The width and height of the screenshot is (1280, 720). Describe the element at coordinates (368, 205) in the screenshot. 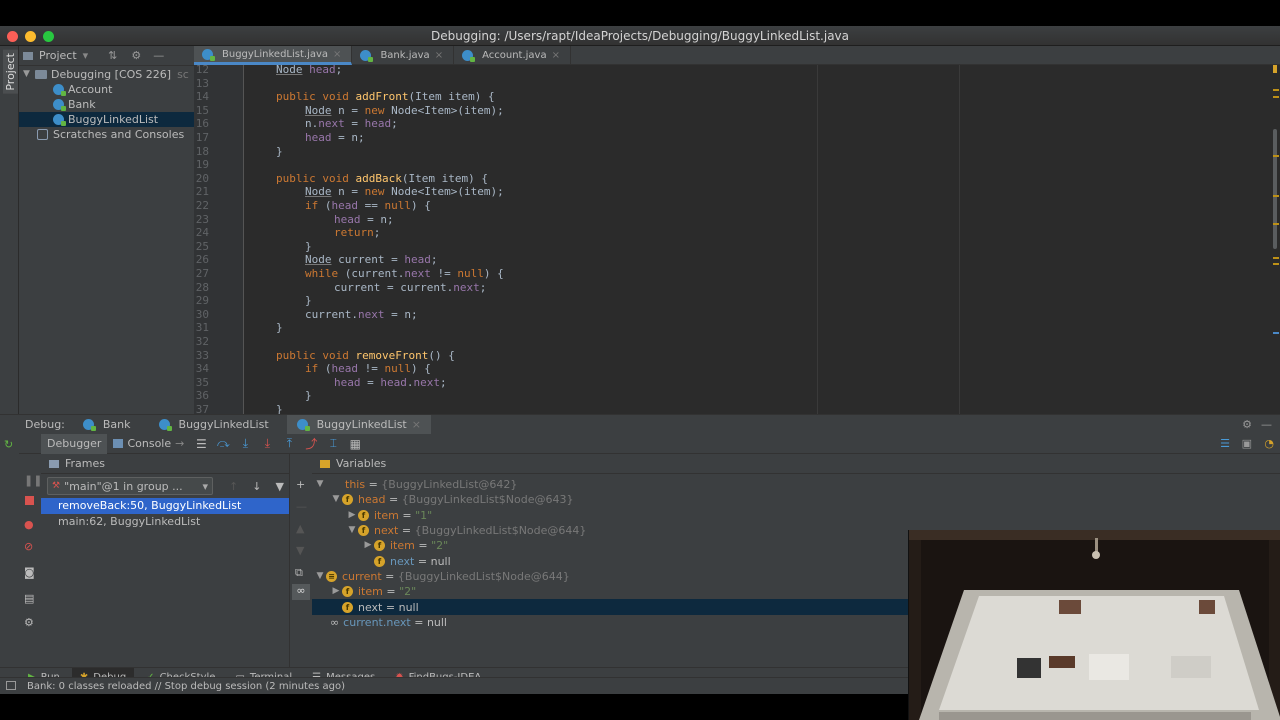

I see `code-line: if (head == null) {` at that location.